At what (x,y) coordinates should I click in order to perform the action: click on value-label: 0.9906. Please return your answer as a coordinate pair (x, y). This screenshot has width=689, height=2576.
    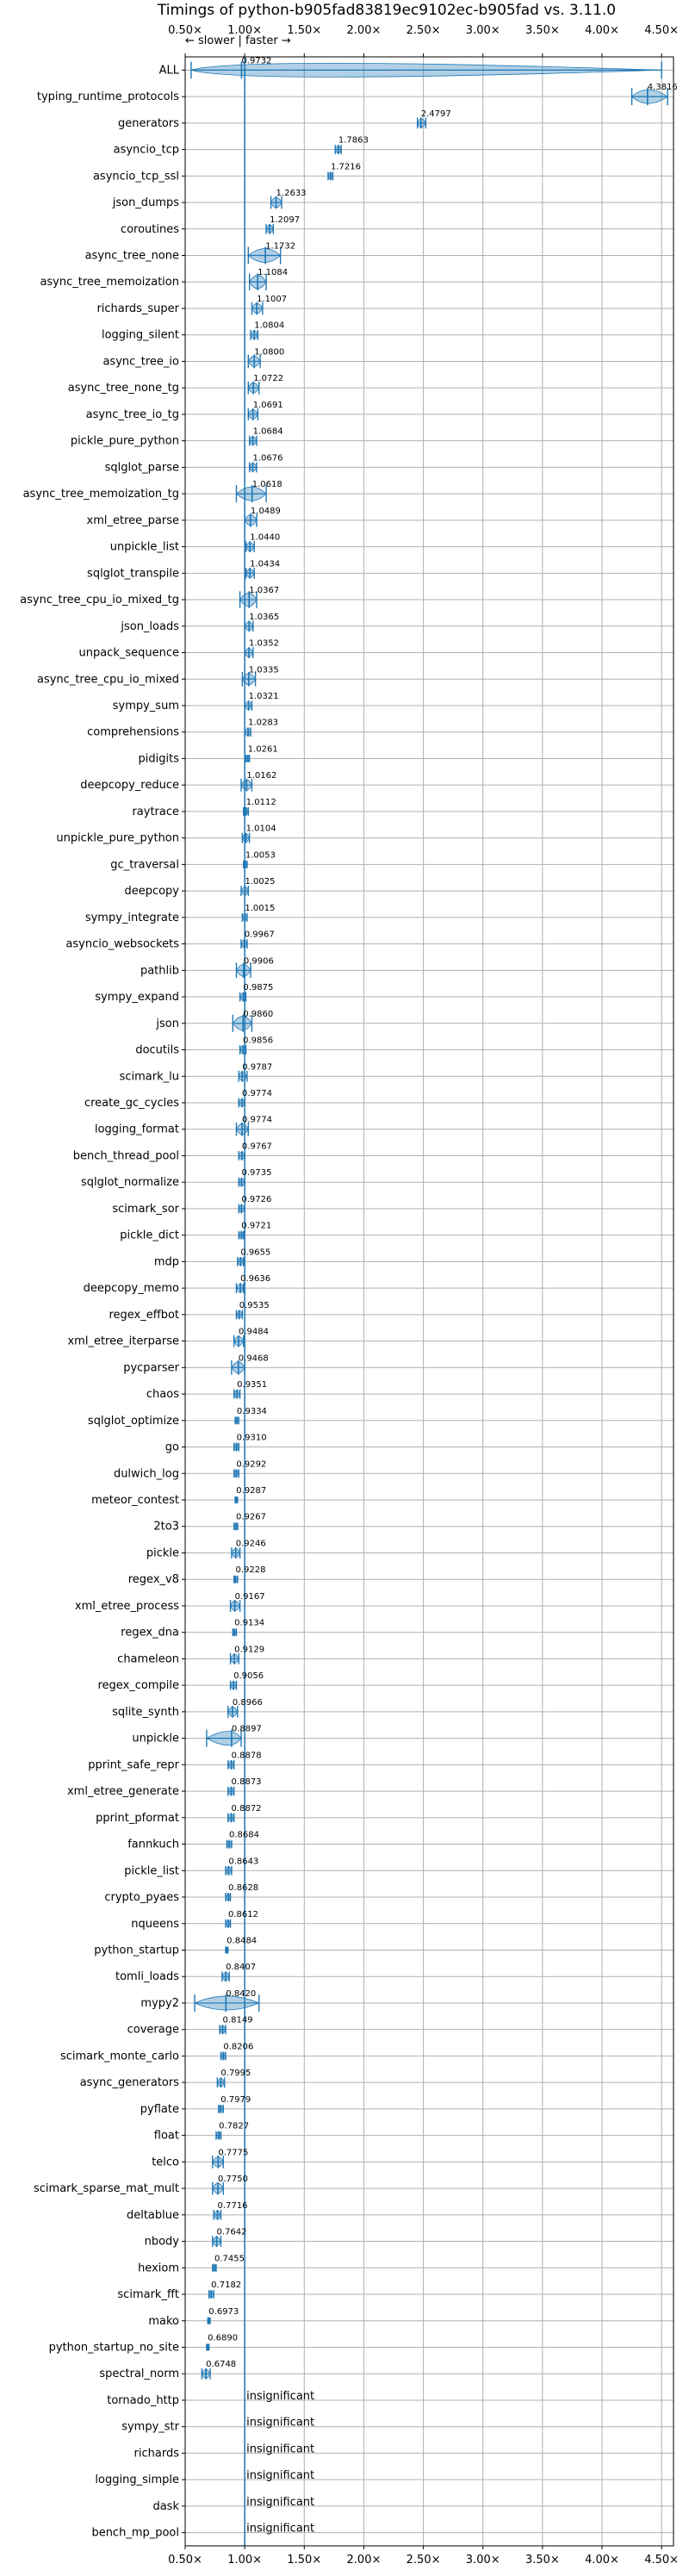
    Looking at the image, I should click on (259, 961).